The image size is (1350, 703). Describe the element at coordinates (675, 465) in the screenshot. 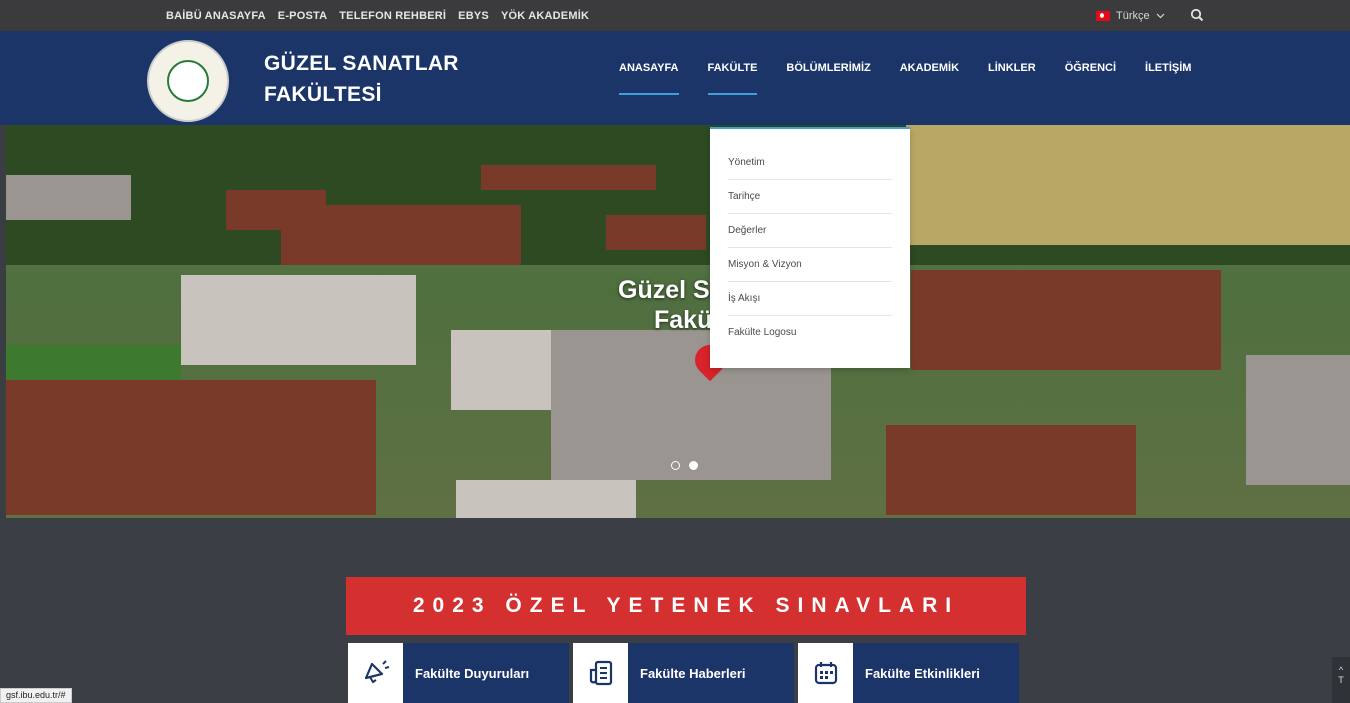

I see `slider-dot` at that location.